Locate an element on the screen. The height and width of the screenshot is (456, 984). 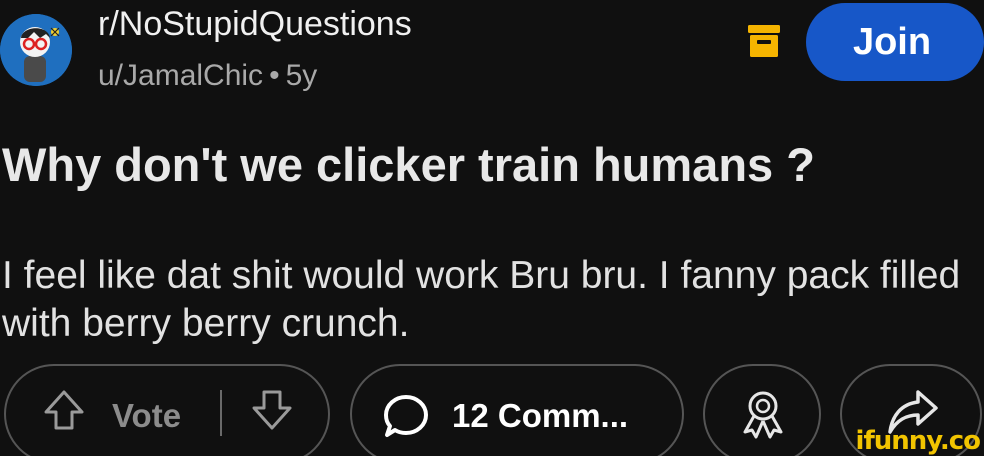
subreddit-name: r/NoStupidQuestions is located at coordinates (255, 24).